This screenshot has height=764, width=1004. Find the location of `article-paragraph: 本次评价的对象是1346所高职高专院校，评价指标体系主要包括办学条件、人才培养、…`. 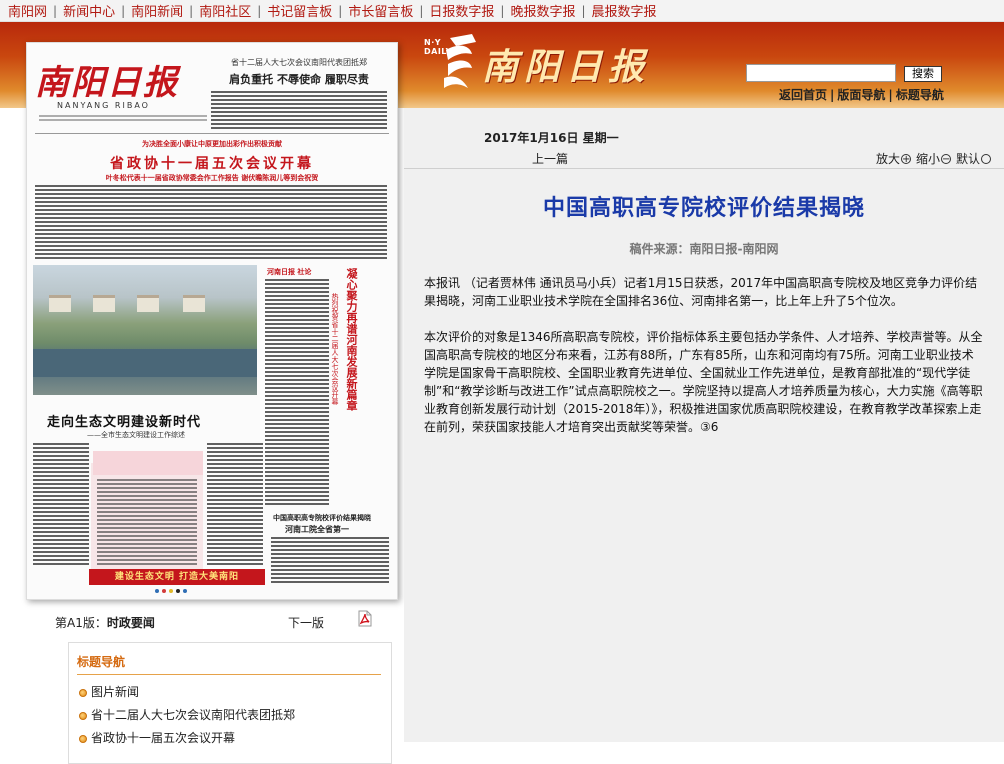

article-paragraph: 本次评价的对象是1346所高职高专院校，评价指标体系主要包括办学条件、人才培养、… is located at coordinates (703, 382).